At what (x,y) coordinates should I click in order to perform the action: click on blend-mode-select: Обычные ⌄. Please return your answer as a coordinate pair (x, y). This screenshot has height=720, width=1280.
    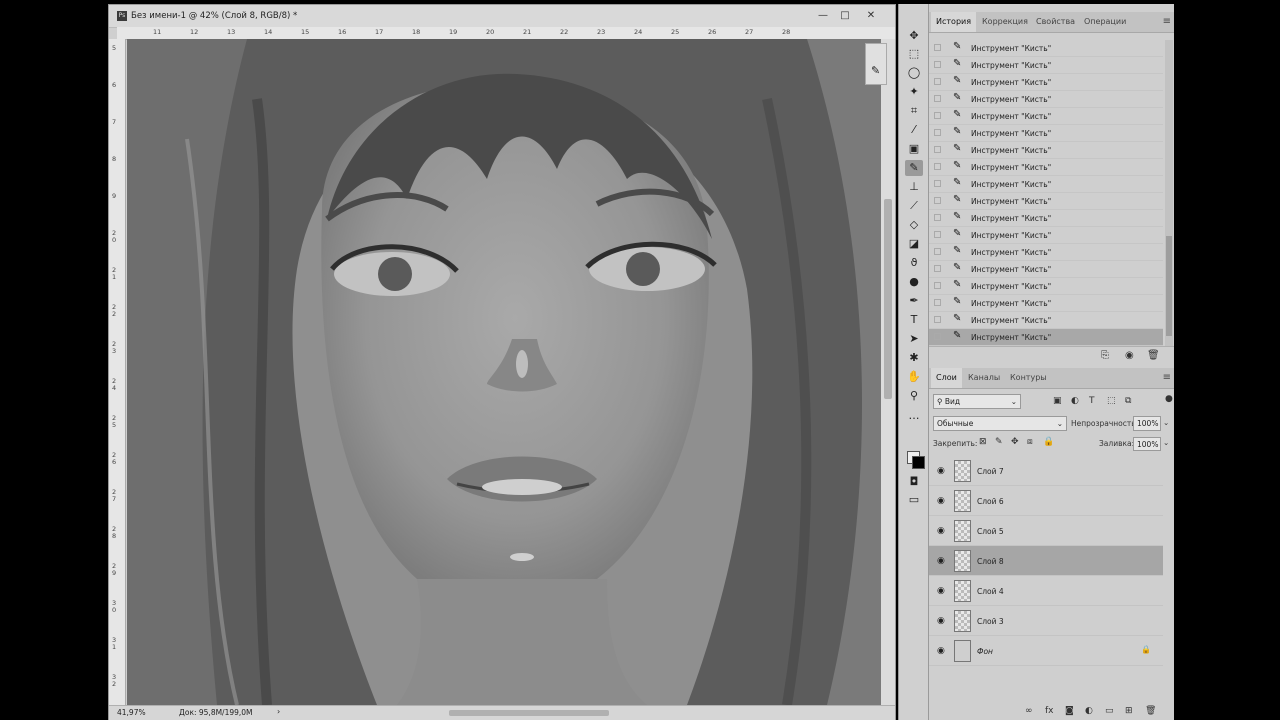
    Looking at the image, I should click on (1000, 423).